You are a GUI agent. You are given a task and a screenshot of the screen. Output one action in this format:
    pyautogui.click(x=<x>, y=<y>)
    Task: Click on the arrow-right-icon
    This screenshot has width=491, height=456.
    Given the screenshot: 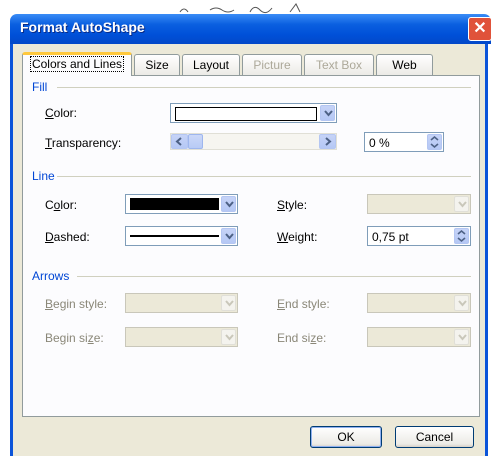 What is the action you would take?
    pyautogui.click(x=328, y=141)
    